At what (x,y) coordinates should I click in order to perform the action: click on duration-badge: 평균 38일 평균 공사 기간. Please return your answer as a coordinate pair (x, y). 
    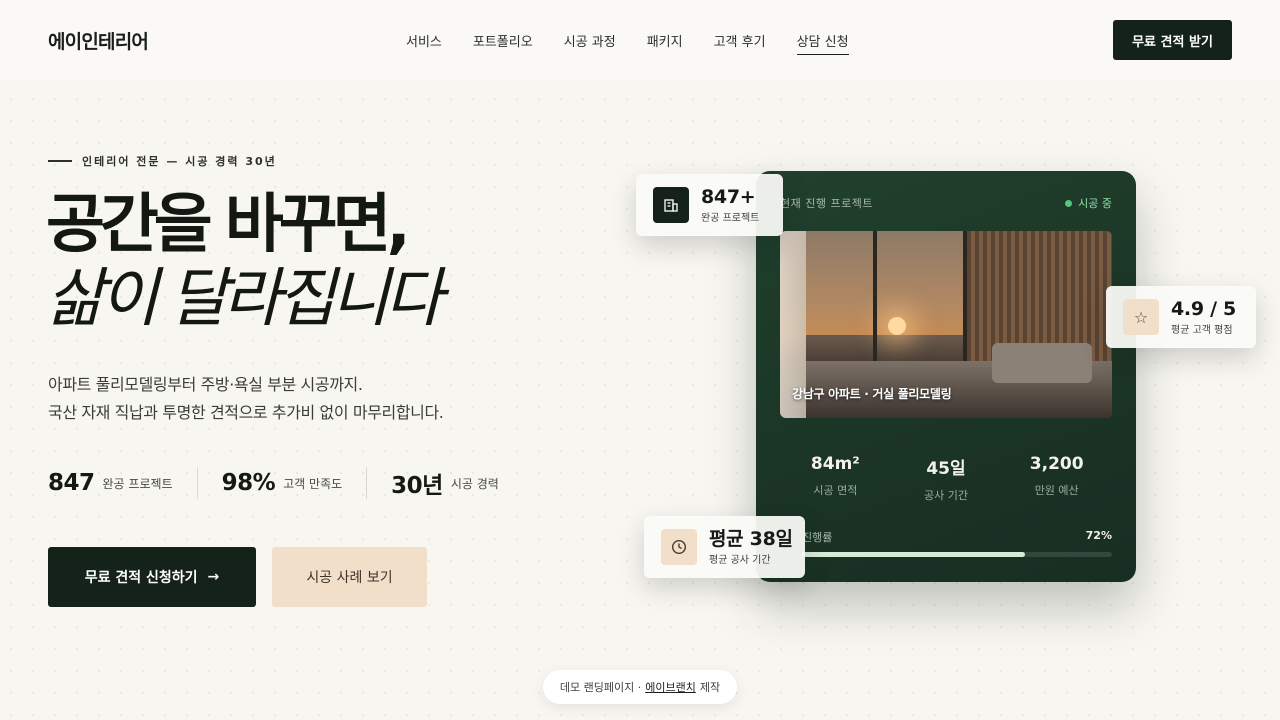
    Looking at the image, I should click on (724, 547).